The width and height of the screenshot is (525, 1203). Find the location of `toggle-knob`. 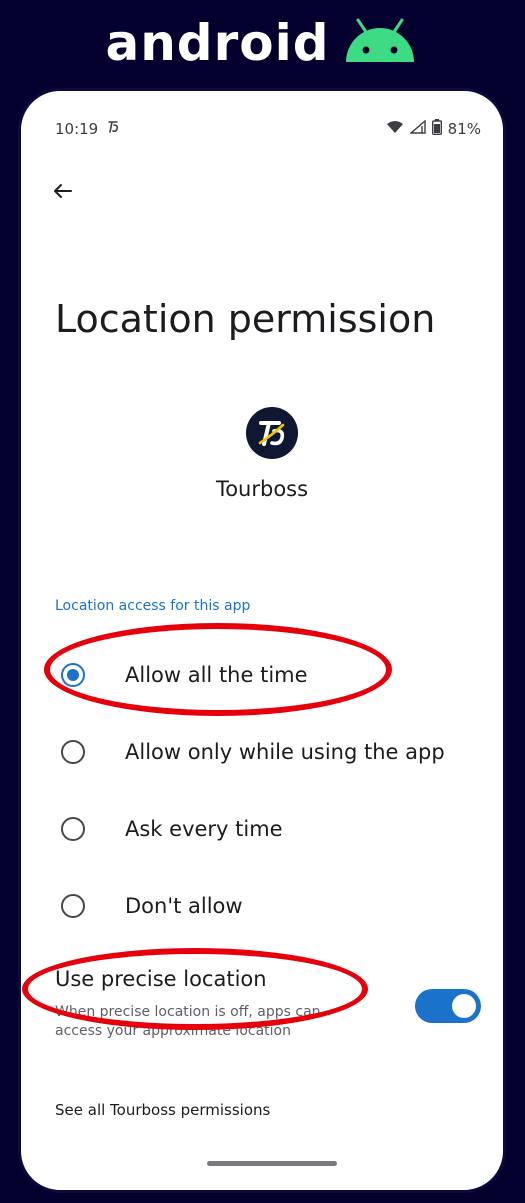

toggle-knob is located at coordinates (464, 1006).